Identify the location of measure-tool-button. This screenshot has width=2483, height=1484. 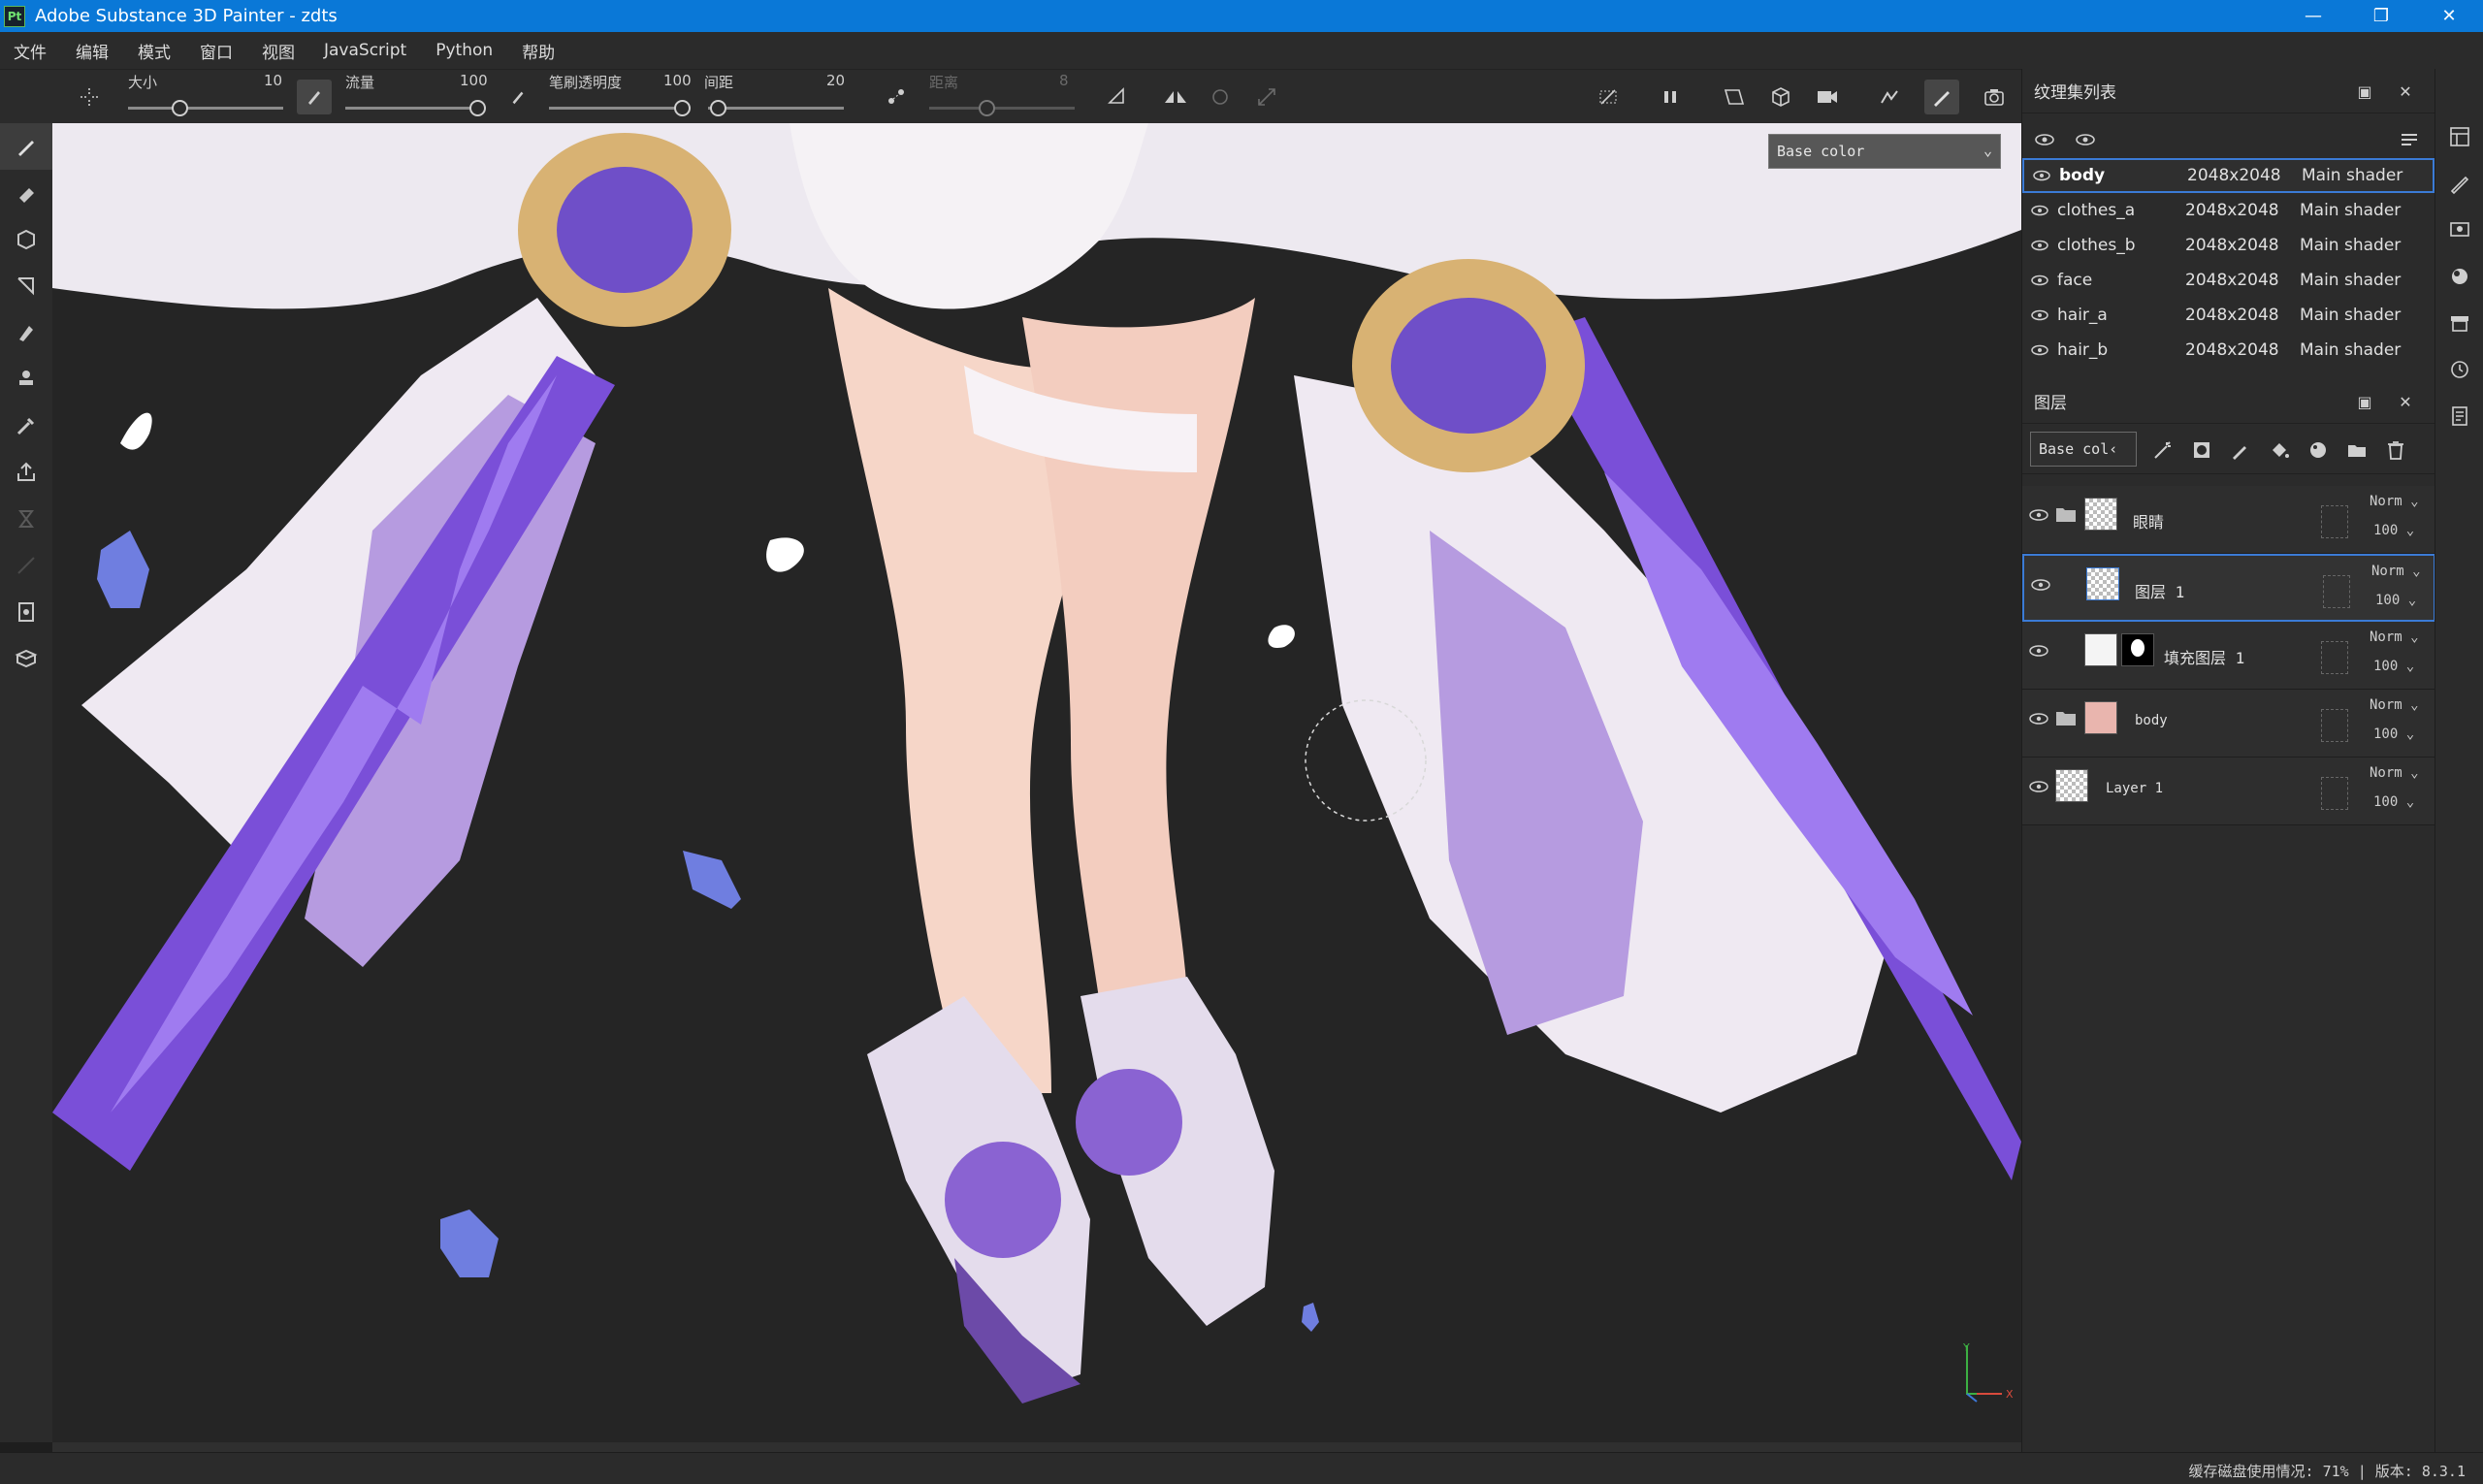
(26, 612).